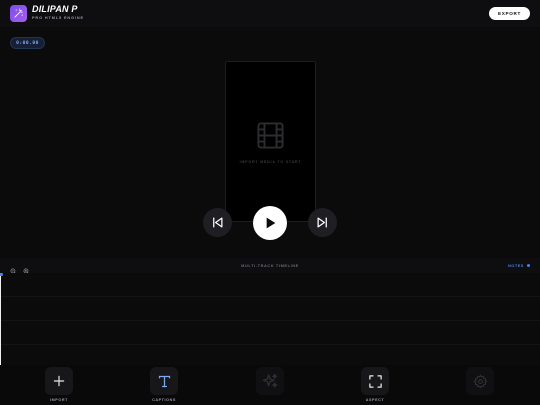  I want to click on sparkles-icon, so click(270, 380).